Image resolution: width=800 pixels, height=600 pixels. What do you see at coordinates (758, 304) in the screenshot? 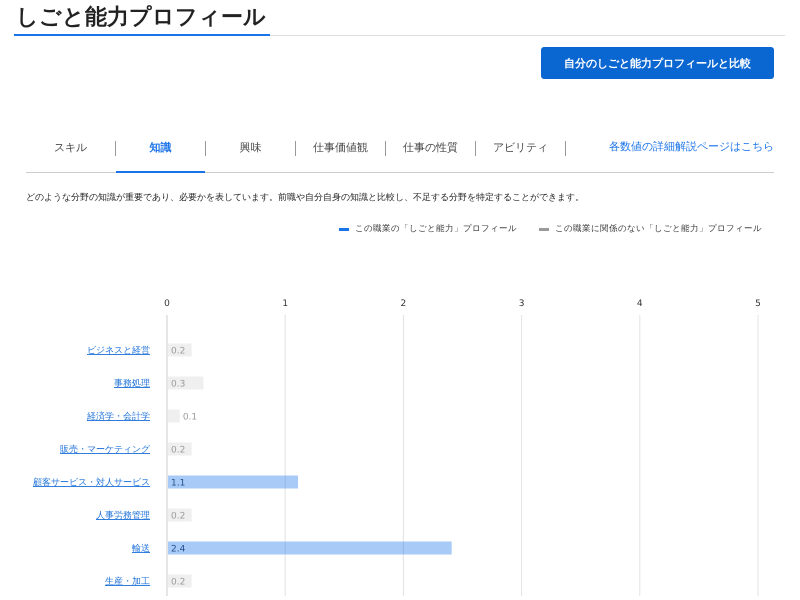
I see `axis-tick-label: 5` at bounding box center [758, 304].